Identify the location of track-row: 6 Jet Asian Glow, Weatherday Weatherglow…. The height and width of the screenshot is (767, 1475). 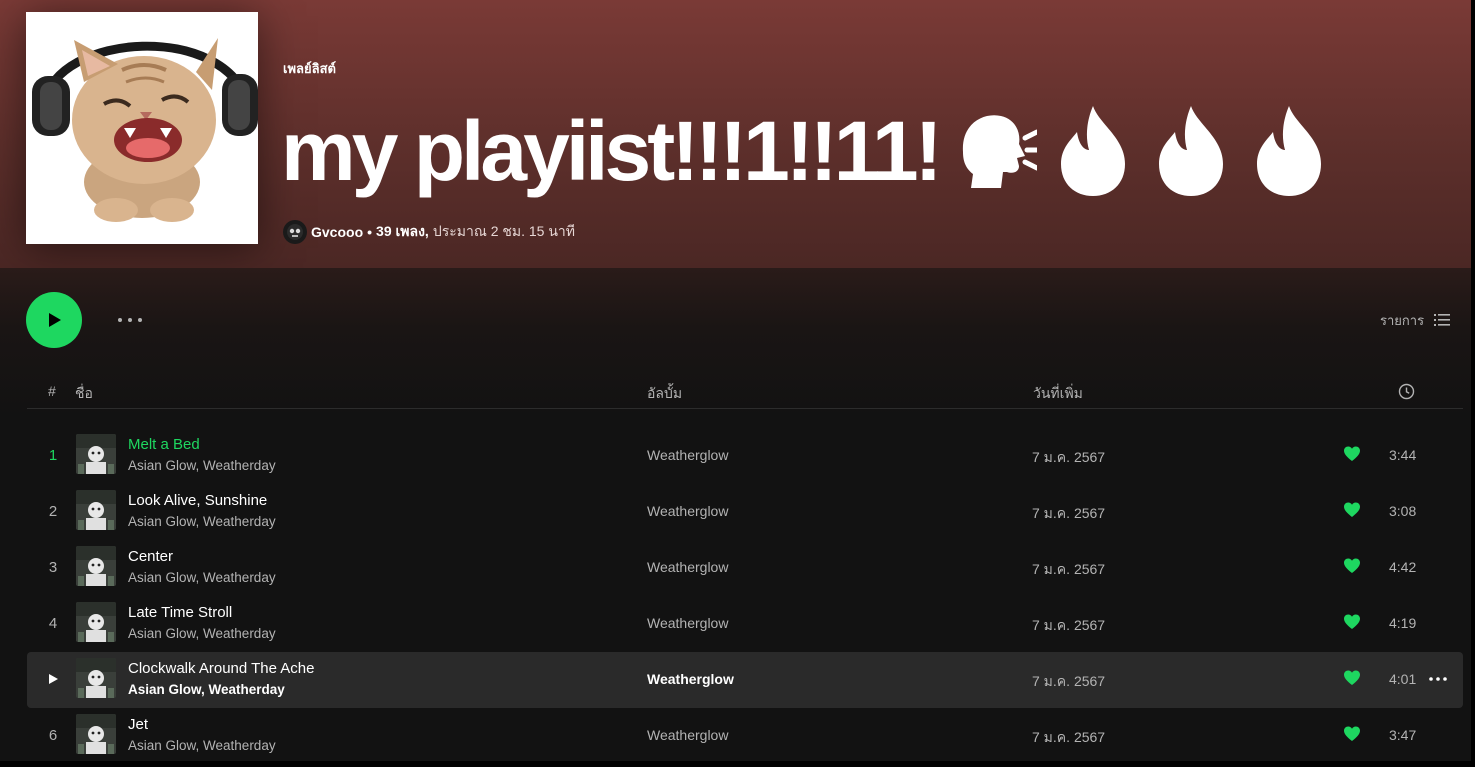
(745, 736).